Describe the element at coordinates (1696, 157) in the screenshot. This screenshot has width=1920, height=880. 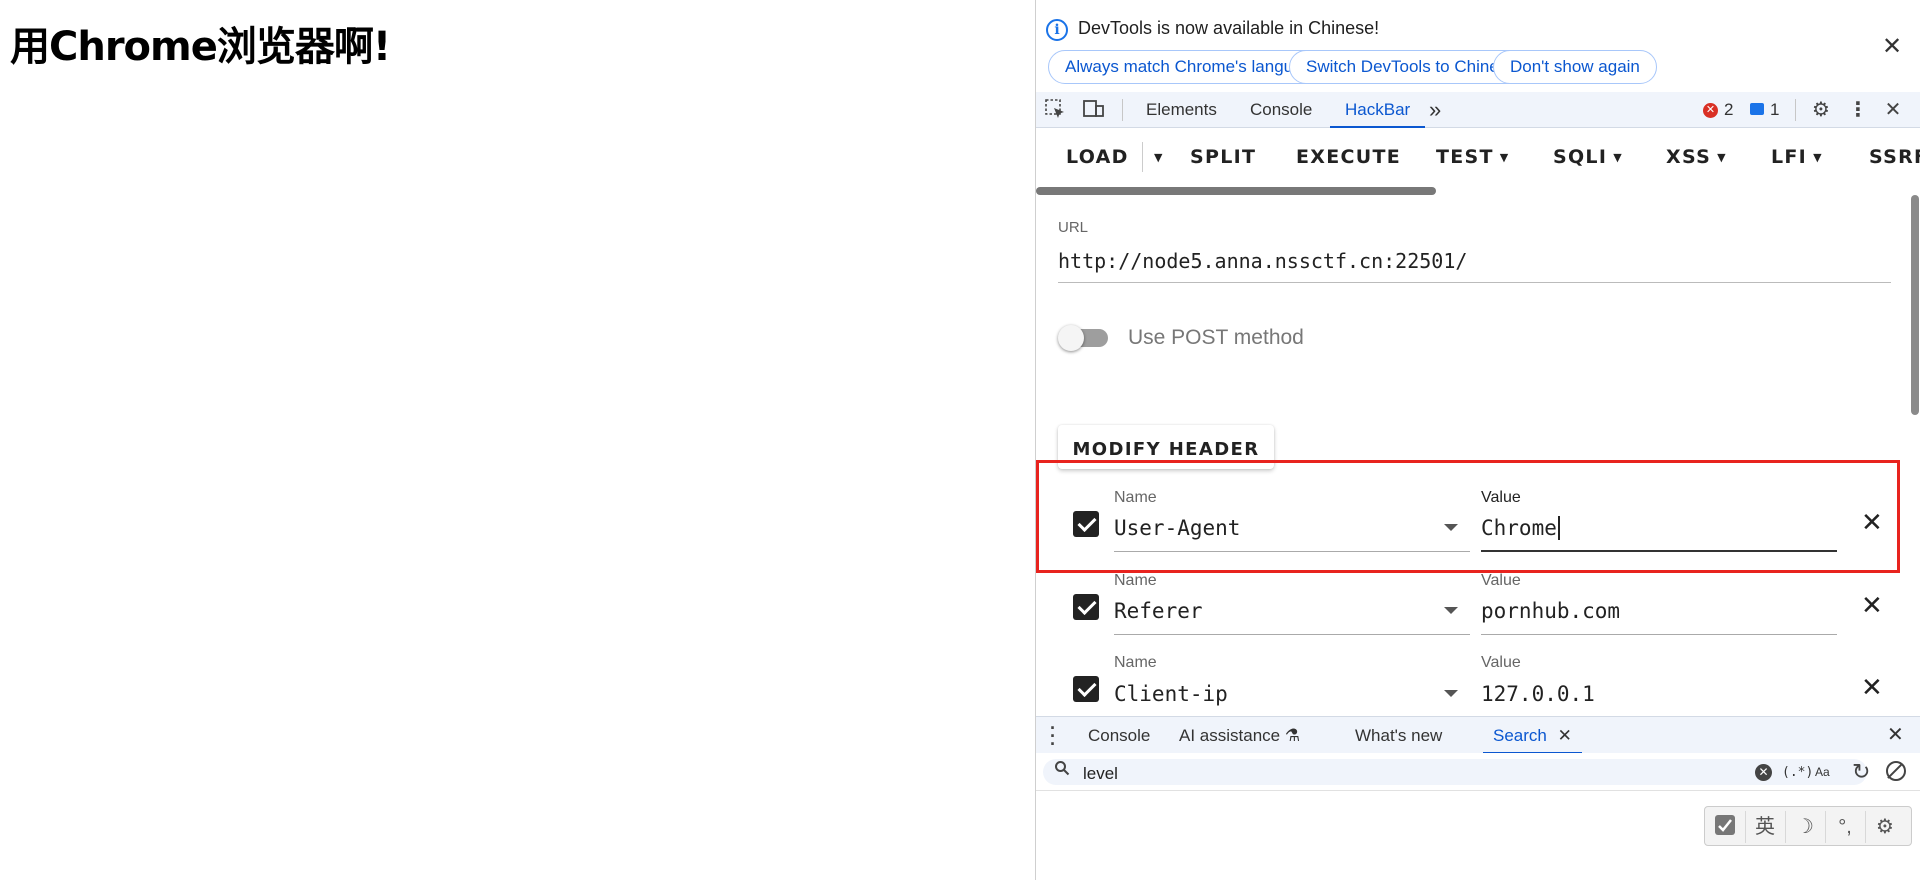
I see `xss-menu: XSS ▼` at that location.